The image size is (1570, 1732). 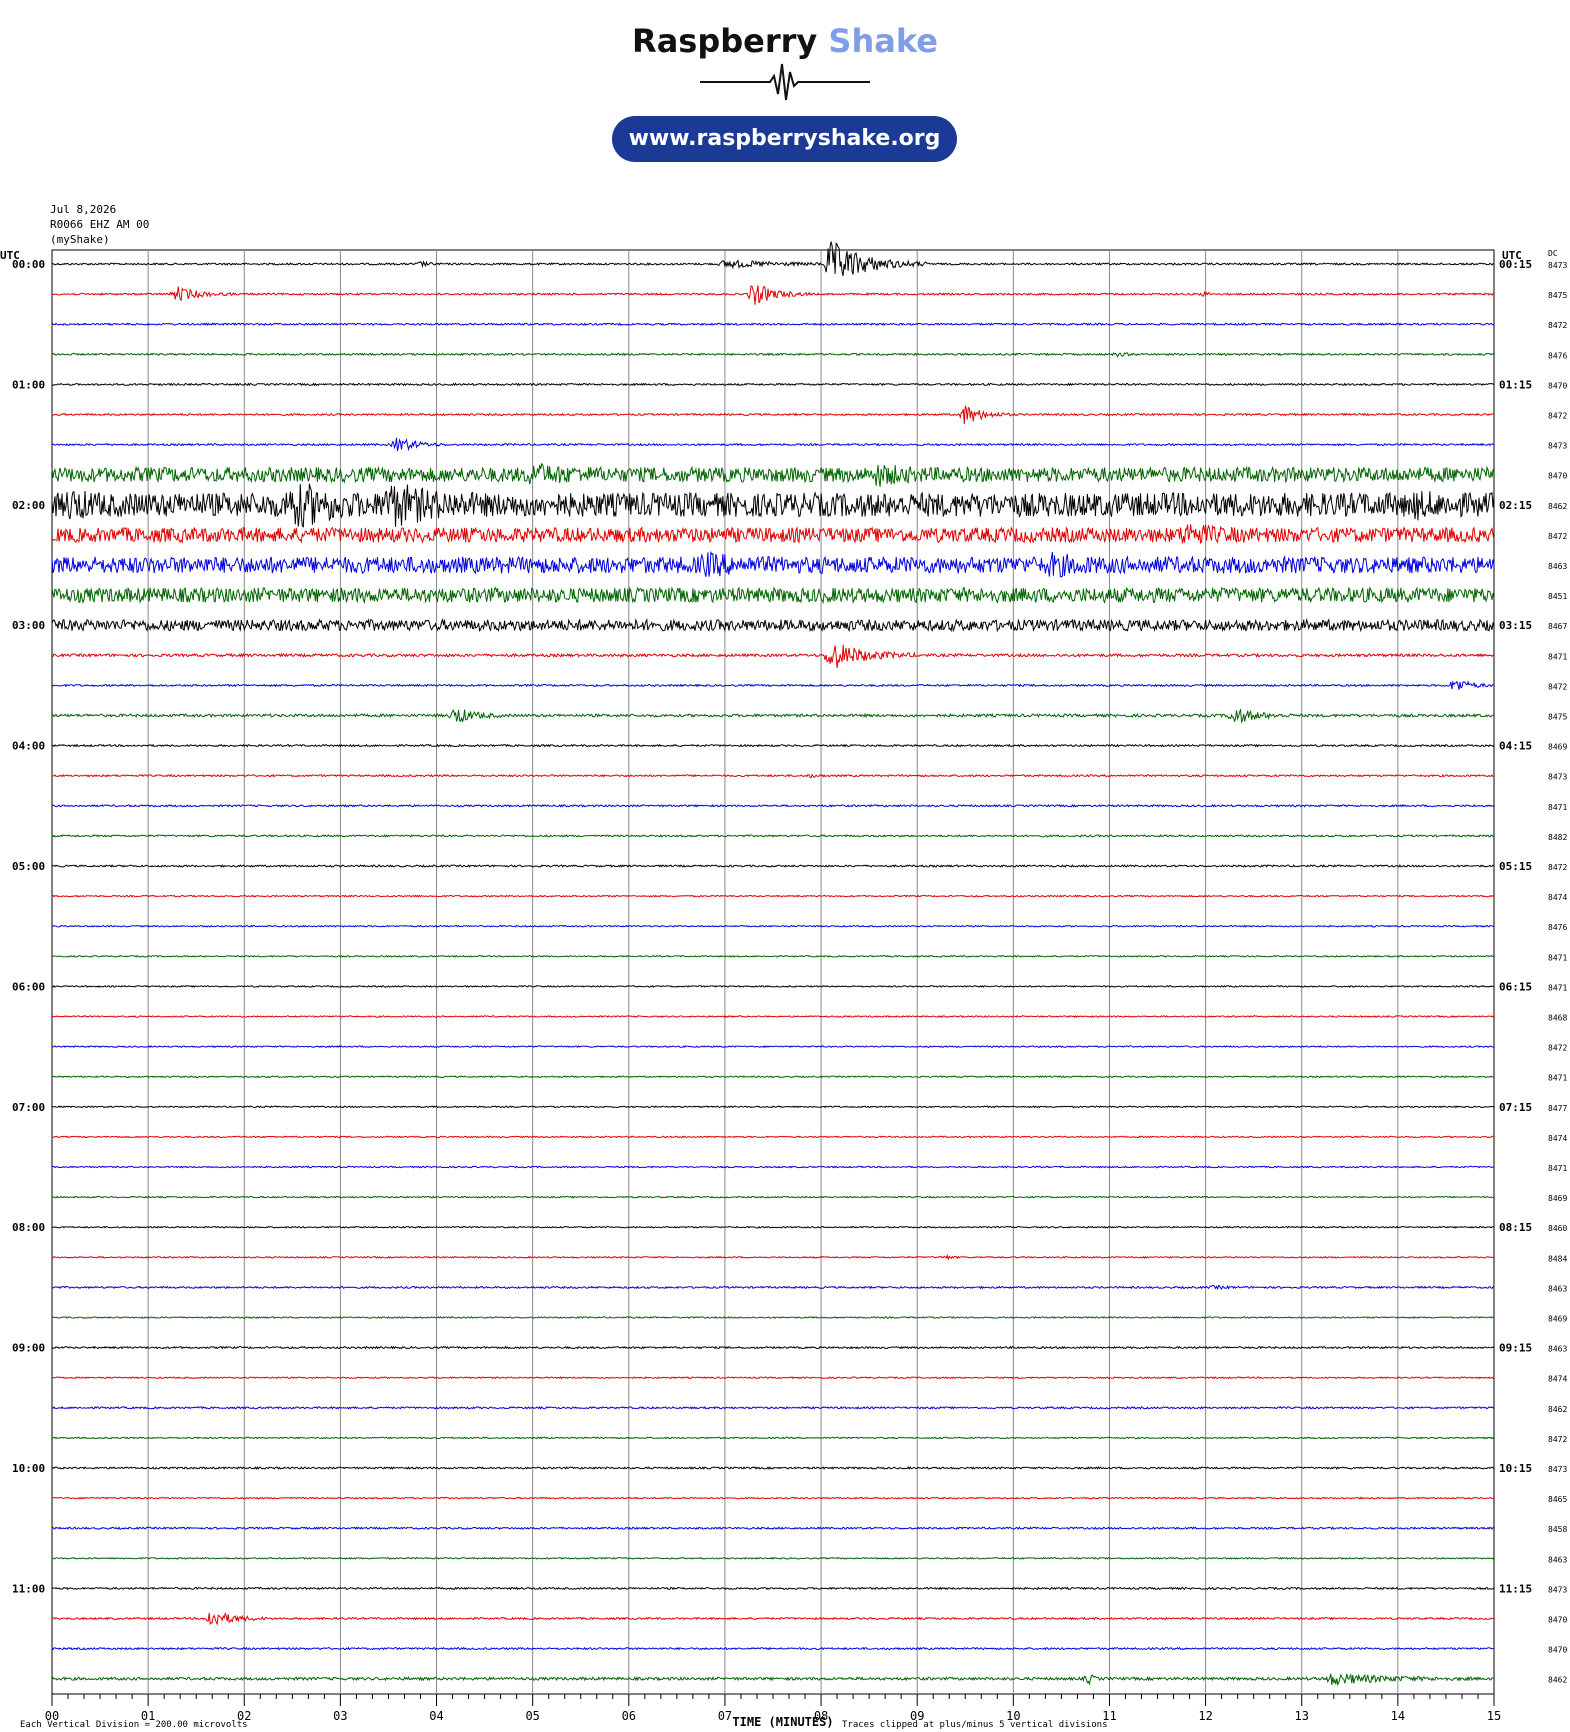 I want to click on right-hour-label: 10:15, so click(x=1515, y=1468).